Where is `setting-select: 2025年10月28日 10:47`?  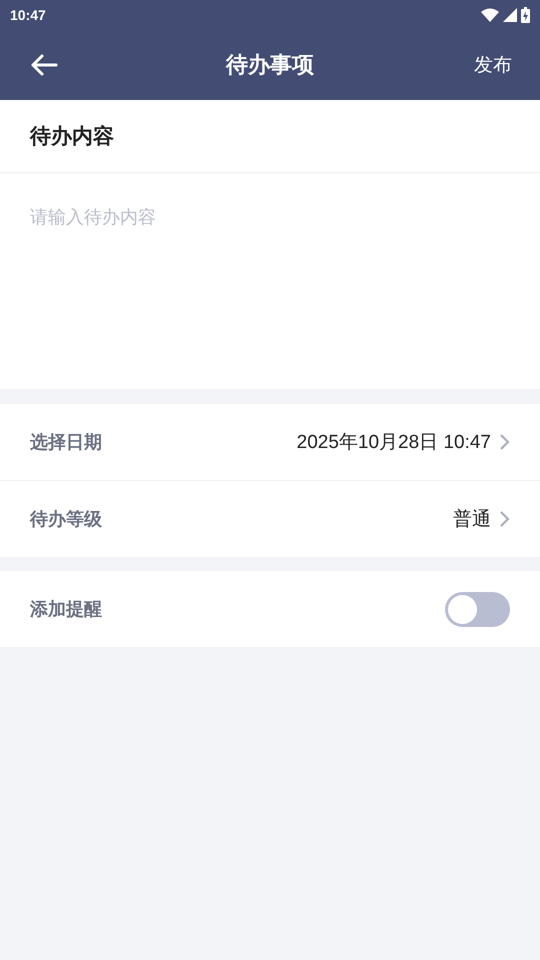
setting-select: 2025年10月28日 10:47 is located at coordinates (403, 442).